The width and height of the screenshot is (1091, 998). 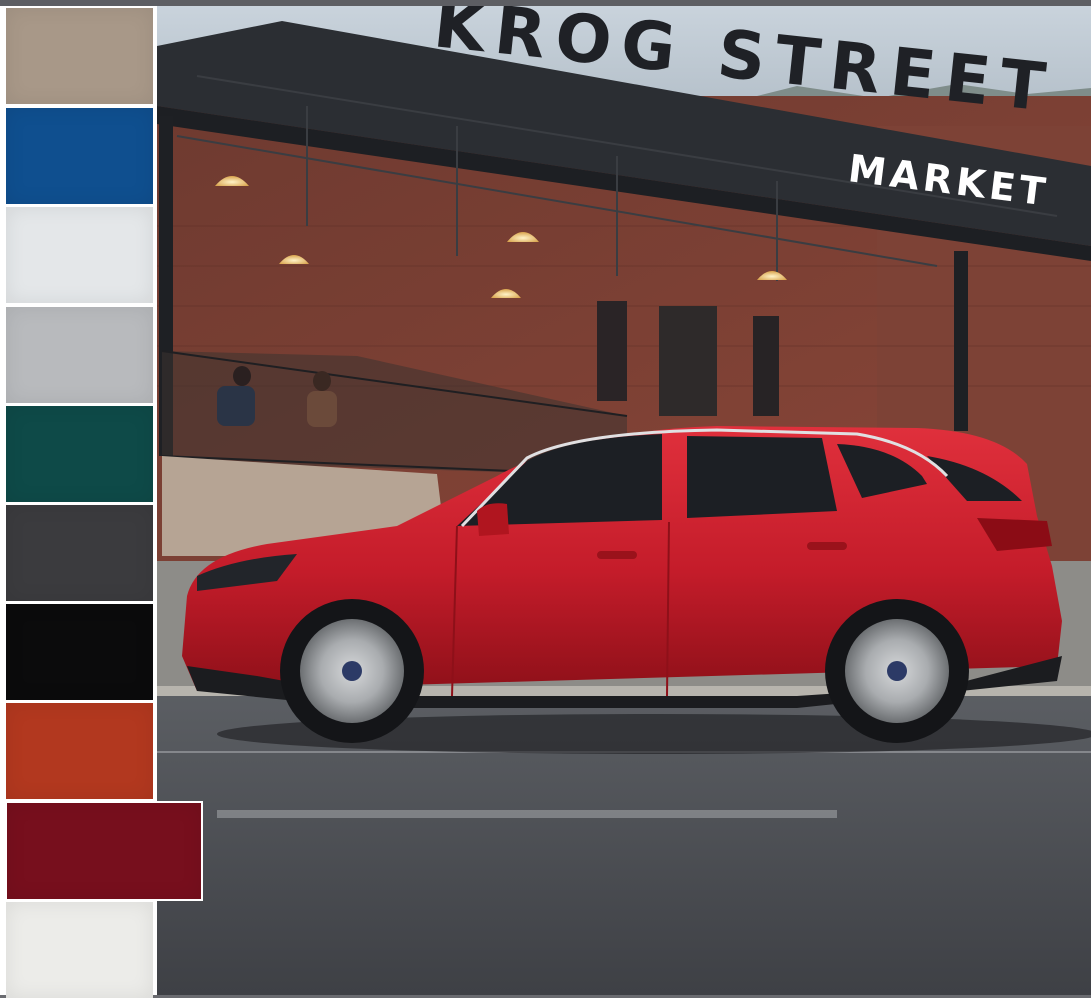 What do you see at coordinates (79, 255) in the screenshot?
I see `swatch-white` at bounding box center [79, 255].